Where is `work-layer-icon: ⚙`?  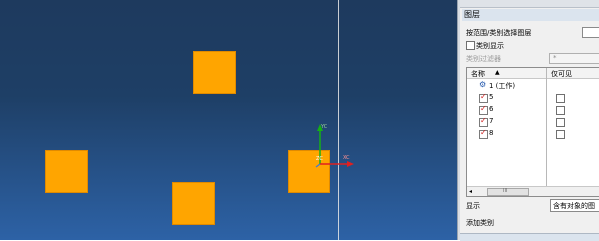
work-layer-icon: ⚙ is located at coordinates (483, 84).